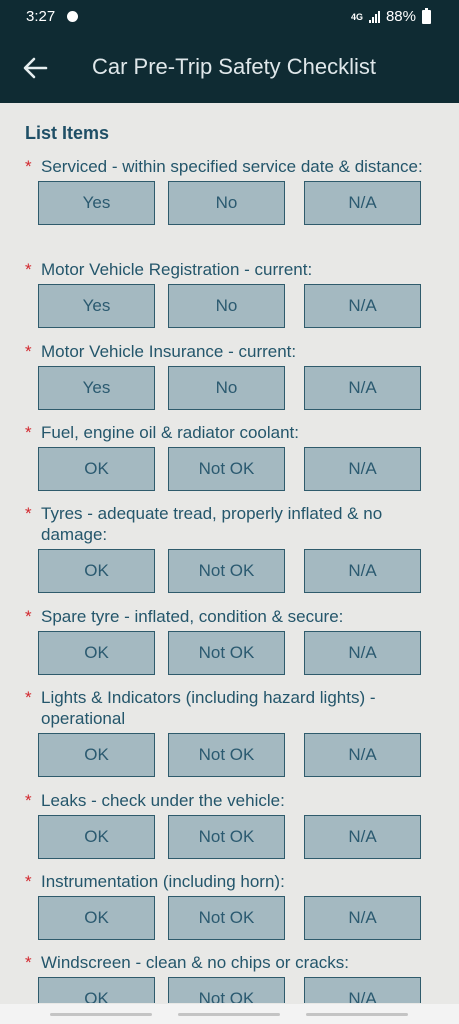 This screenshot has width=459, height=1024. I want to click on nav-home-handle, so click(229, 1014).